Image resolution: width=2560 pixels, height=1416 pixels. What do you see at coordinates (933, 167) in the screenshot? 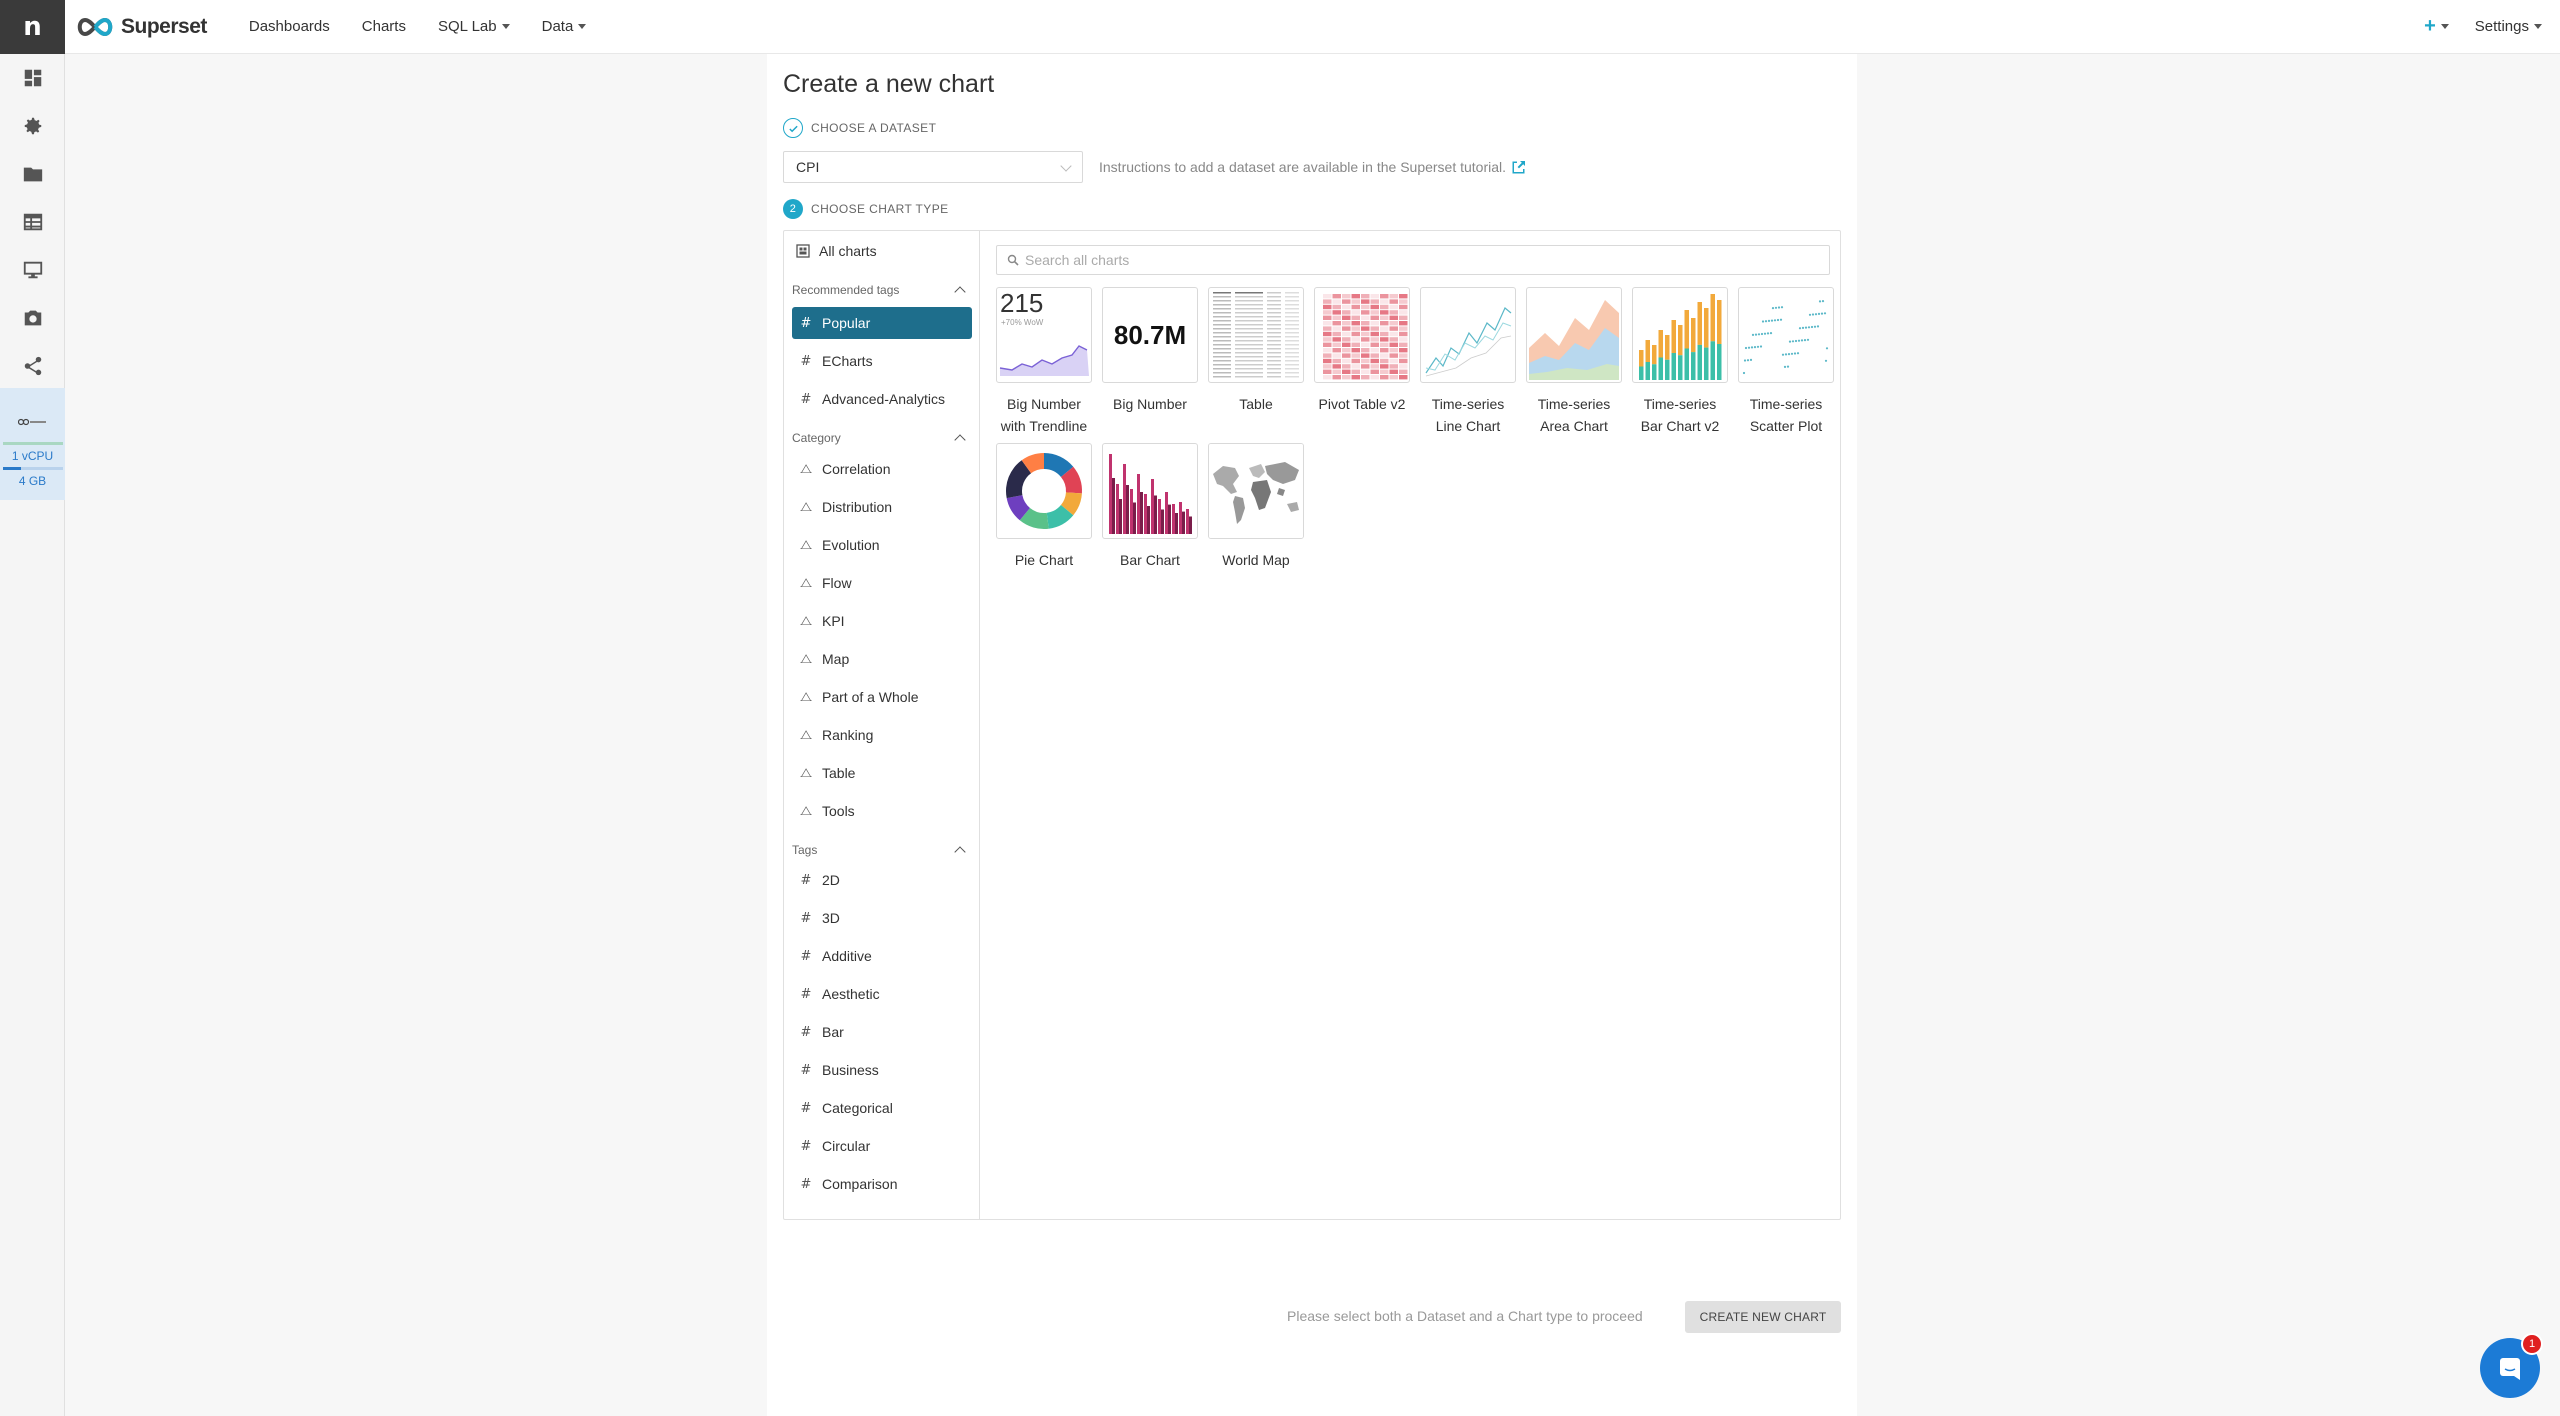
I see `dataset-select: CPI` at bounding box center [933, 167].